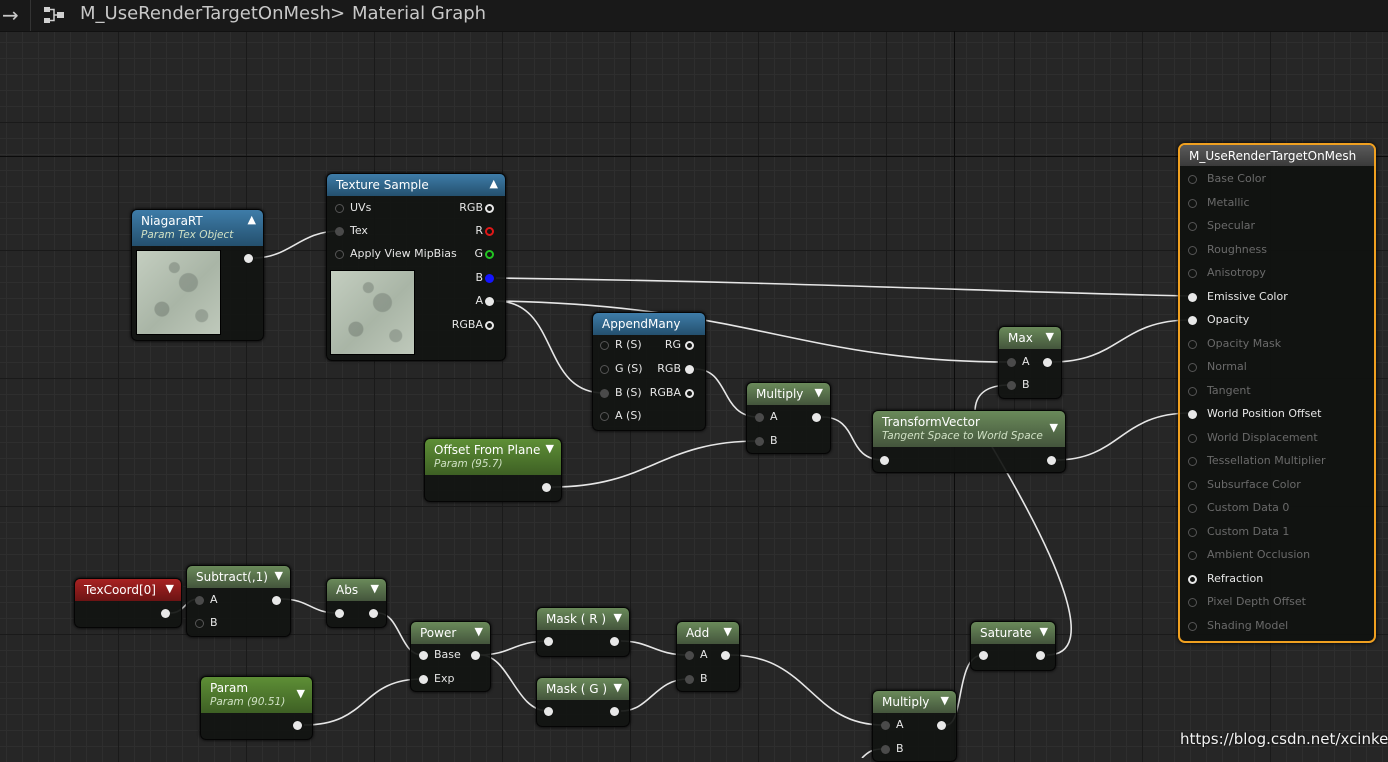 Image resolution: width=1388 pixels, height=762 pixels. What do you see at coordinates (1013, 646) in the screenshot?
I see `saturate-node: Saturate ▼` at bounding box center [1013, 646].